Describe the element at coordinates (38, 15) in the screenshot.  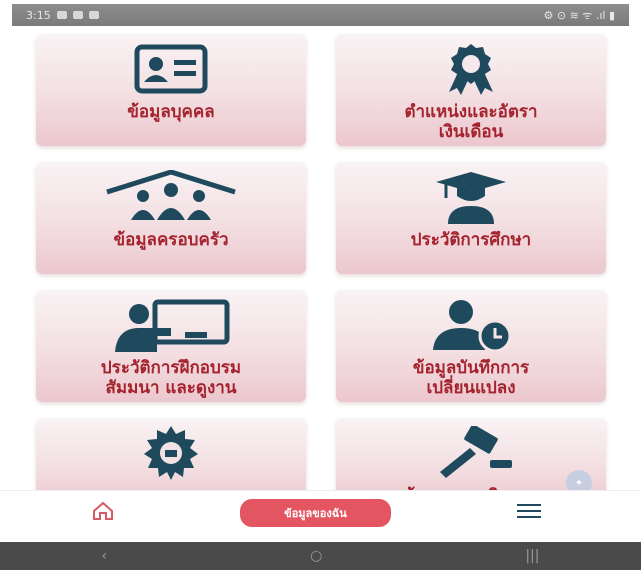
I see `status-time: 3:15` at that location.